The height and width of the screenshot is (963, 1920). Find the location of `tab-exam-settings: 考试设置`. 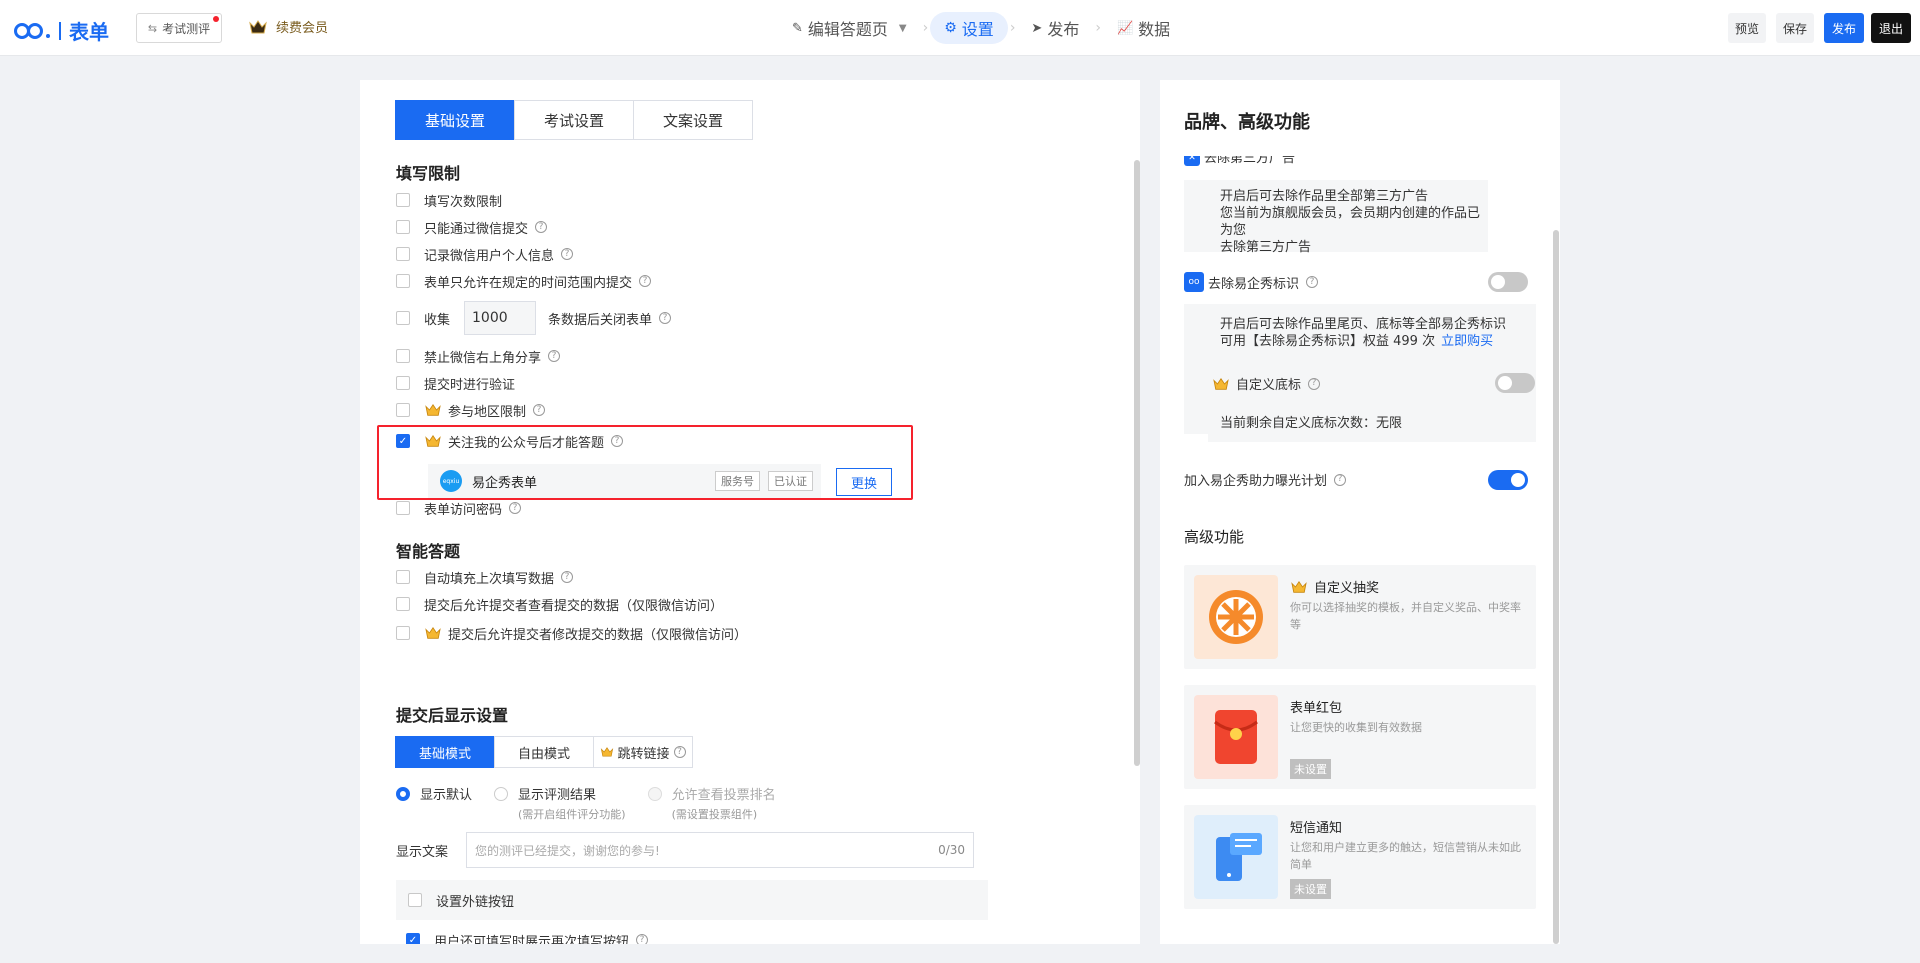

tab-exam-settings: 考试设置 is located at coordinates (574, 120).